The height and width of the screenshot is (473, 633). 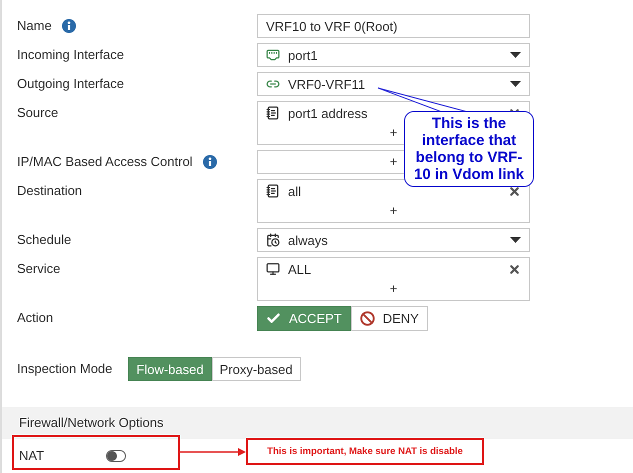 I want to click on field-label: Service, so click(x=38, y=269).